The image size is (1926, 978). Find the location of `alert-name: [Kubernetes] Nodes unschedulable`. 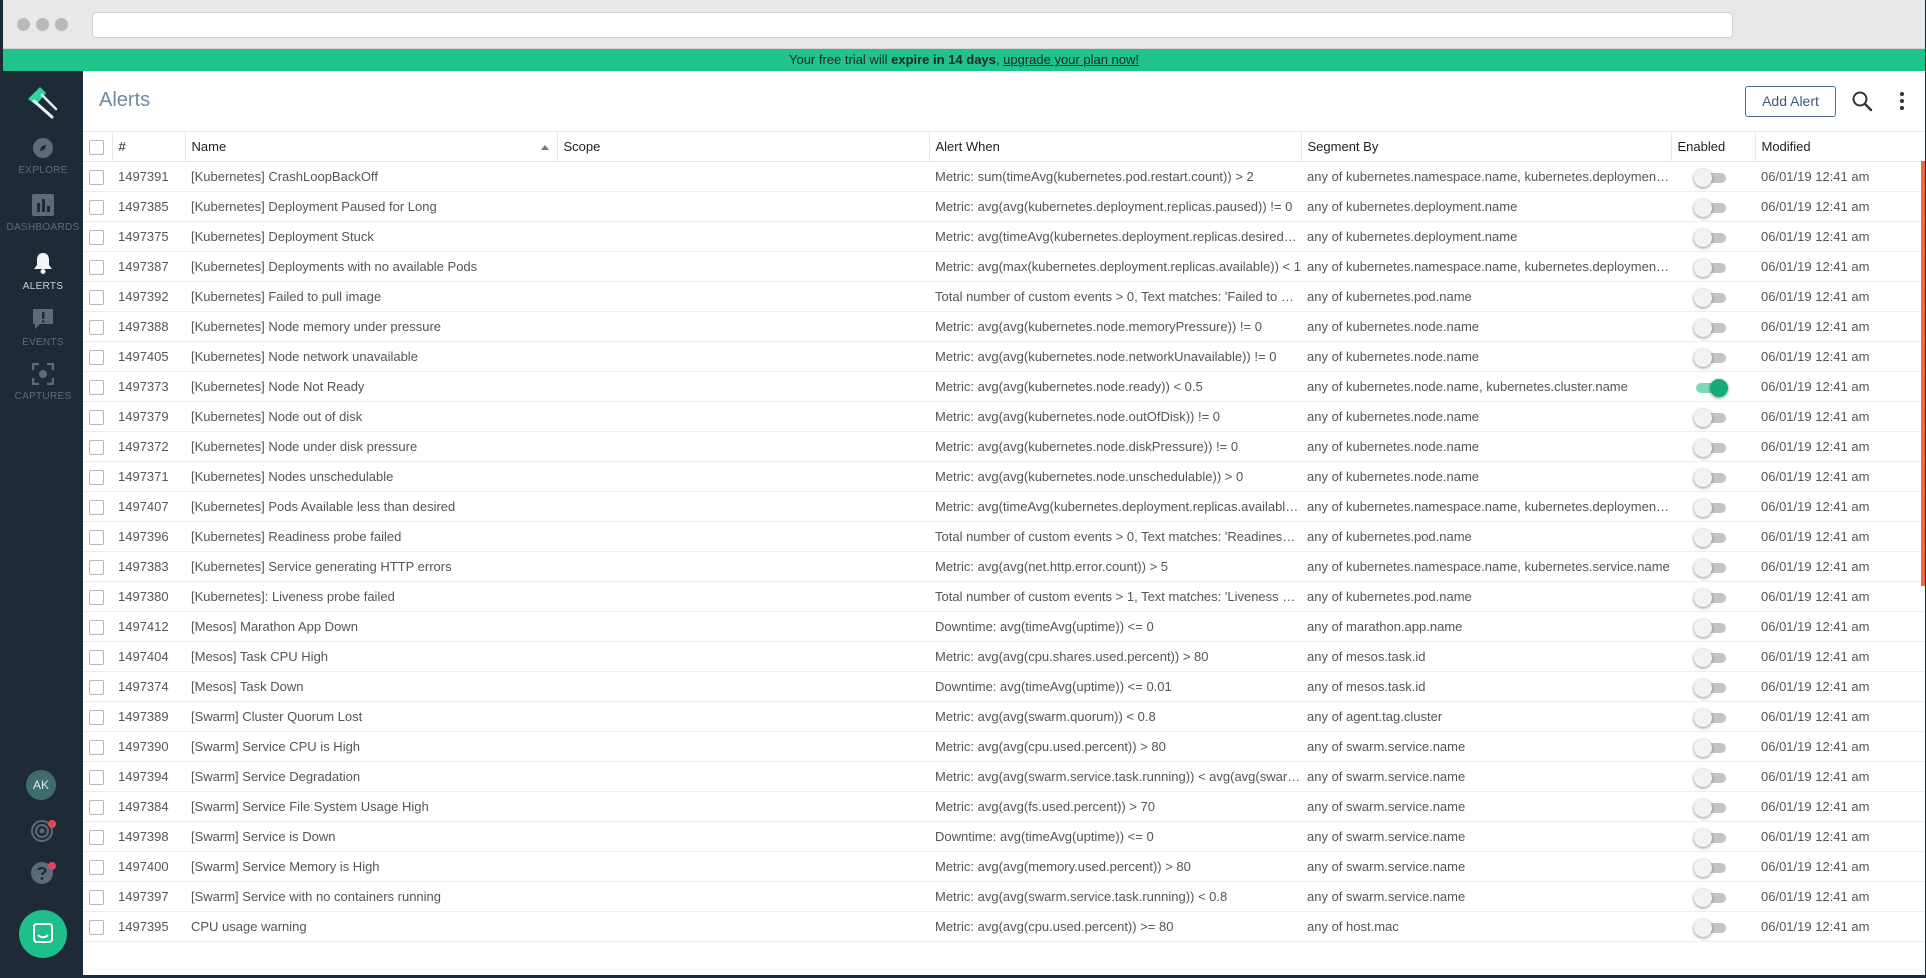

alert-name: [Kubernetes] Nodes unschedulable is located at coordinates (371, 476).